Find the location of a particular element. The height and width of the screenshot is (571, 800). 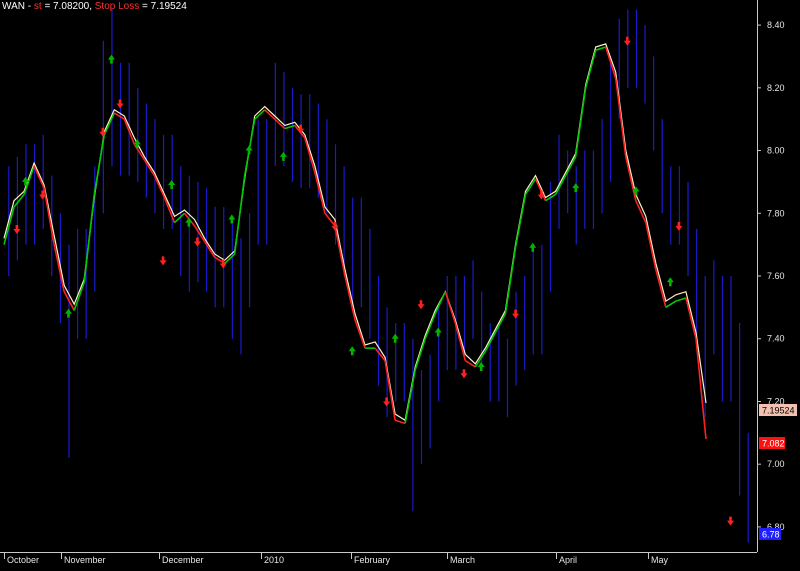

legend-dash: - is located at coordinates (29, 6).